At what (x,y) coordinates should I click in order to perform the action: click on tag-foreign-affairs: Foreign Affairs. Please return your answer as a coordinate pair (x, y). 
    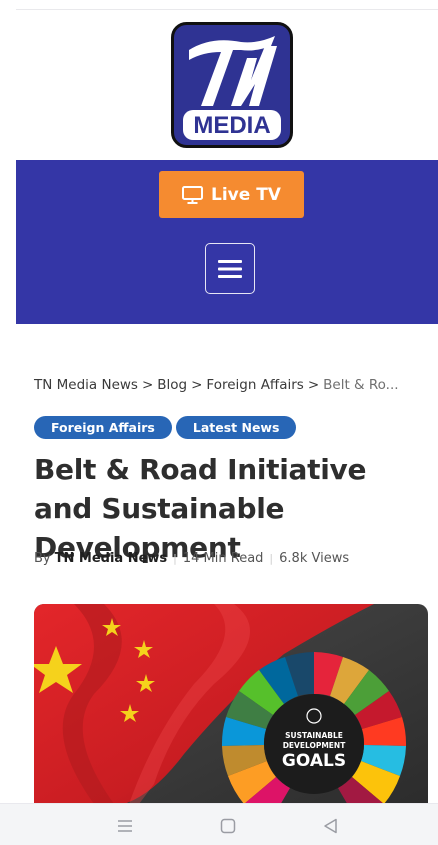
    Looking at the image, I should click on (103, 427).